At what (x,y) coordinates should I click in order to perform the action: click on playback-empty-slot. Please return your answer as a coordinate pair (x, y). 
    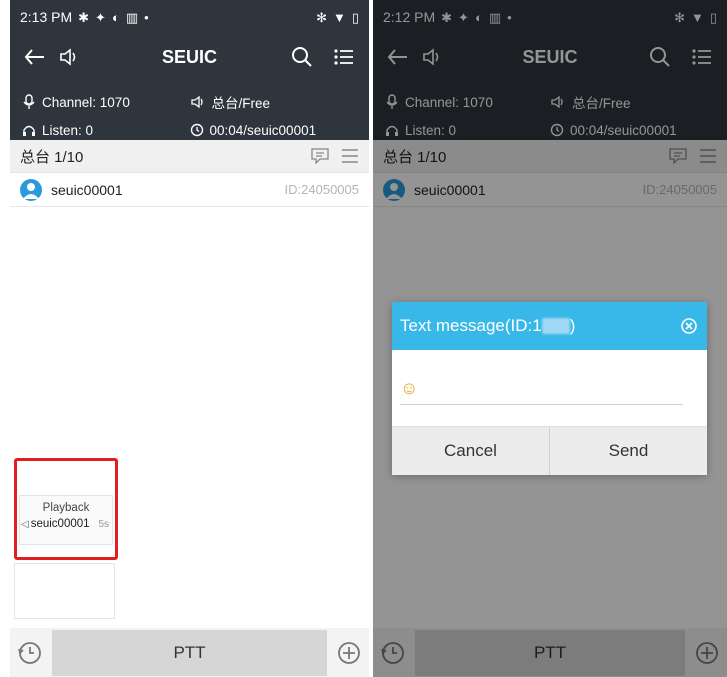
    Looking at the image, I should click on (64, 591).